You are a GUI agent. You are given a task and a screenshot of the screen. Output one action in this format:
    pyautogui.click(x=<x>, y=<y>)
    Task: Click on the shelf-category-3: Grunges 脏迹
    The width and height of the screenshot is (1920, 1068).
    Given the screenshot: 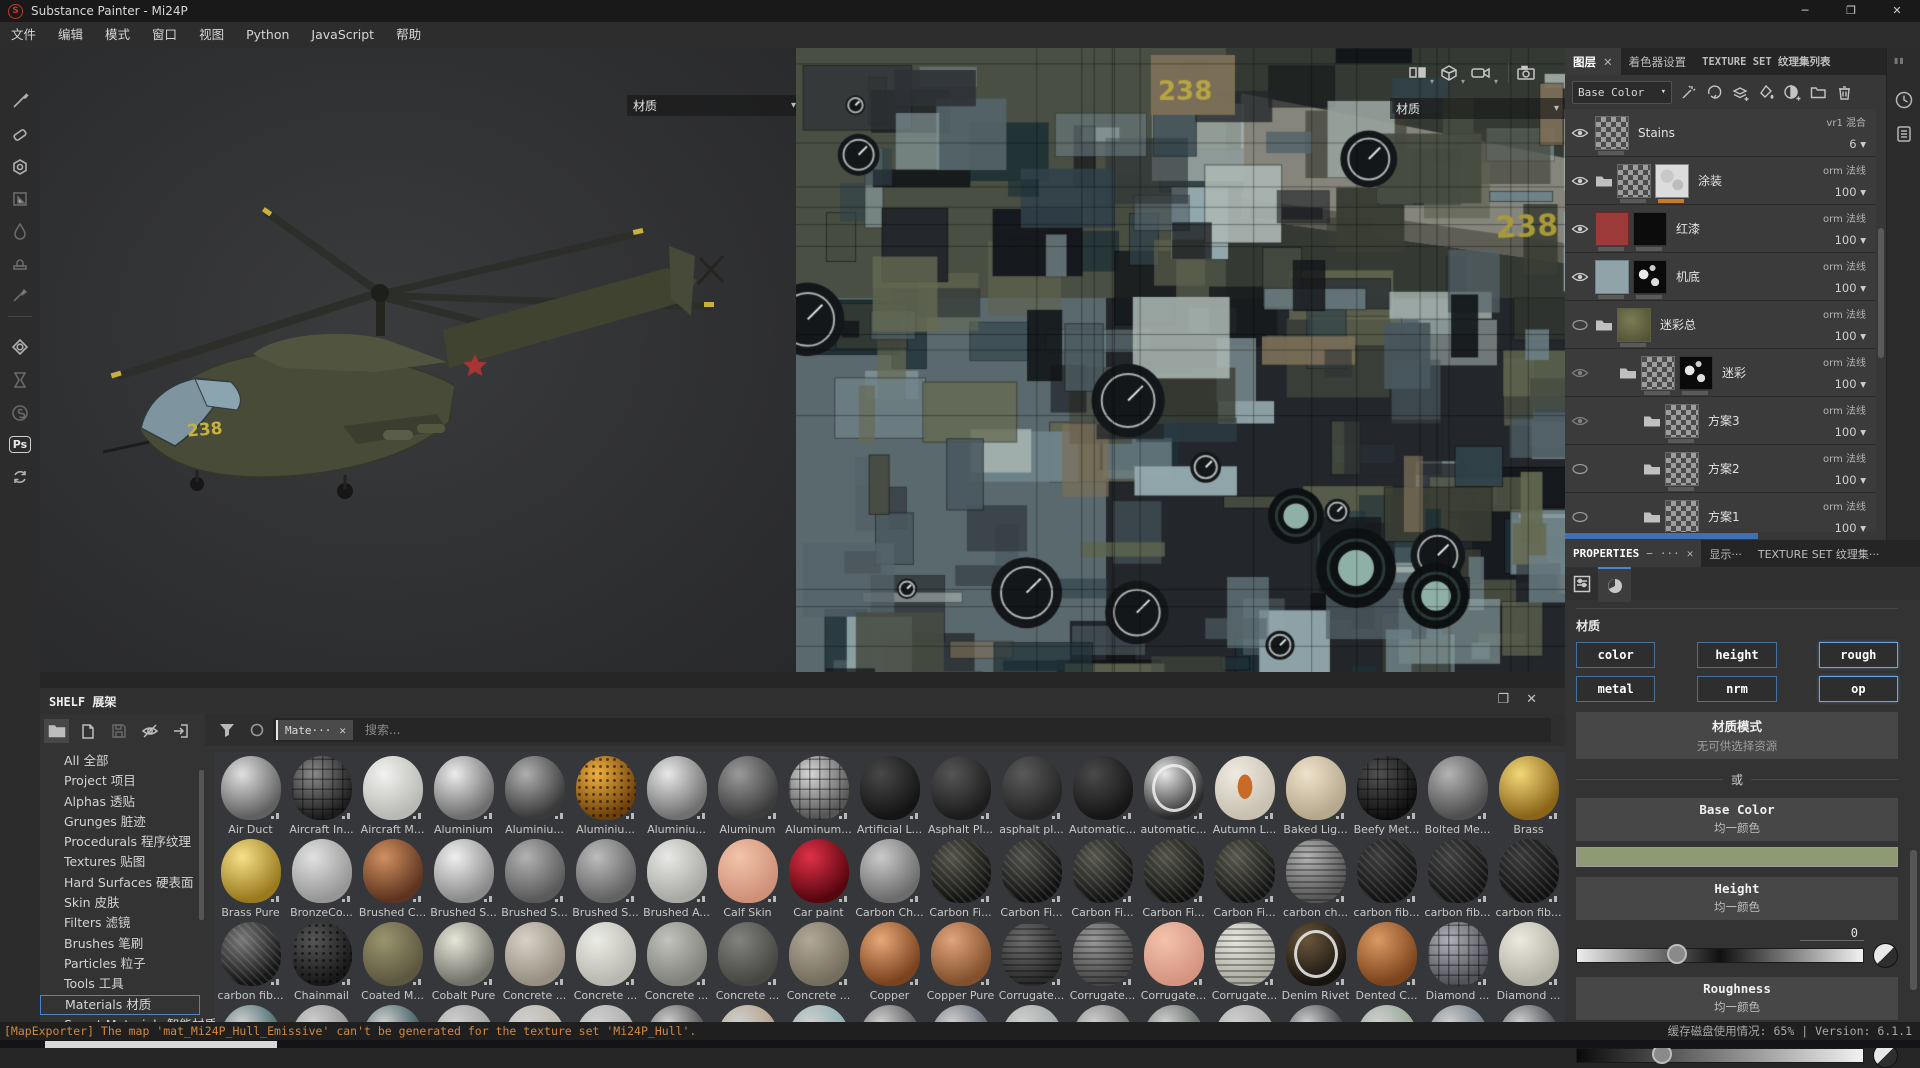 What is the action you would take?
    pyautogui.click(x=122, y=822)
    